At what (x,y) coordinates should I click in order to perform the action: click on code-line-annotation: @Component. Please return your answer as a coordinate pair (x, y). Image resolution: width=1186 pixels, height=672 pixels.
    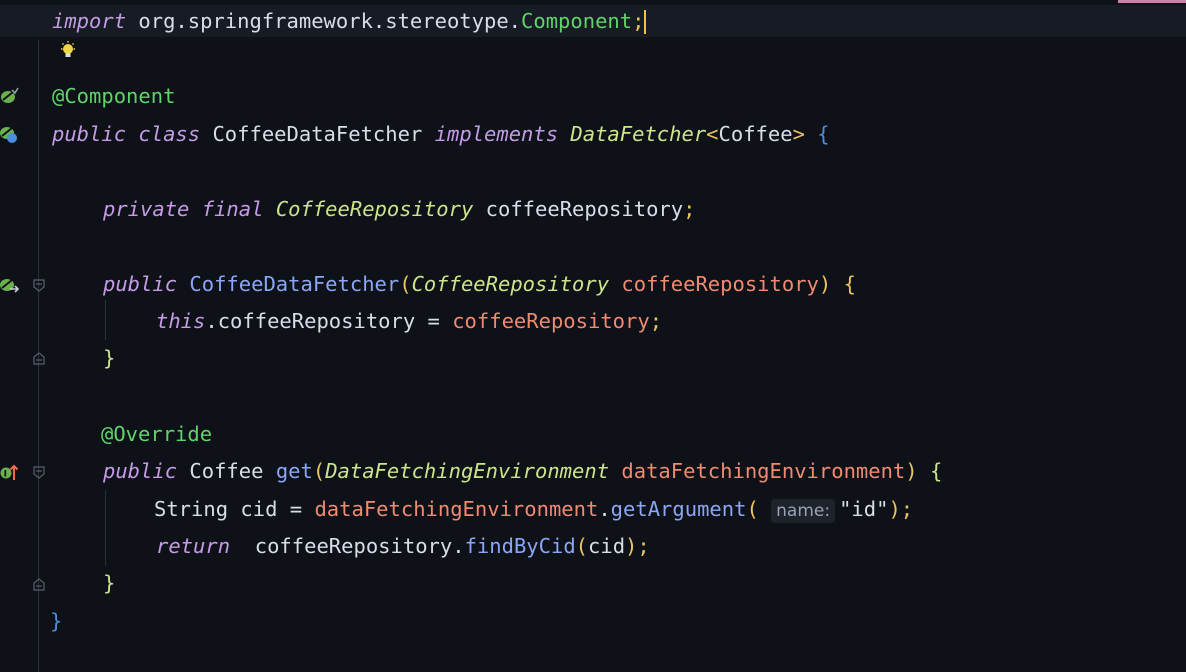
    Looking at the image, I should click on (87, 96).